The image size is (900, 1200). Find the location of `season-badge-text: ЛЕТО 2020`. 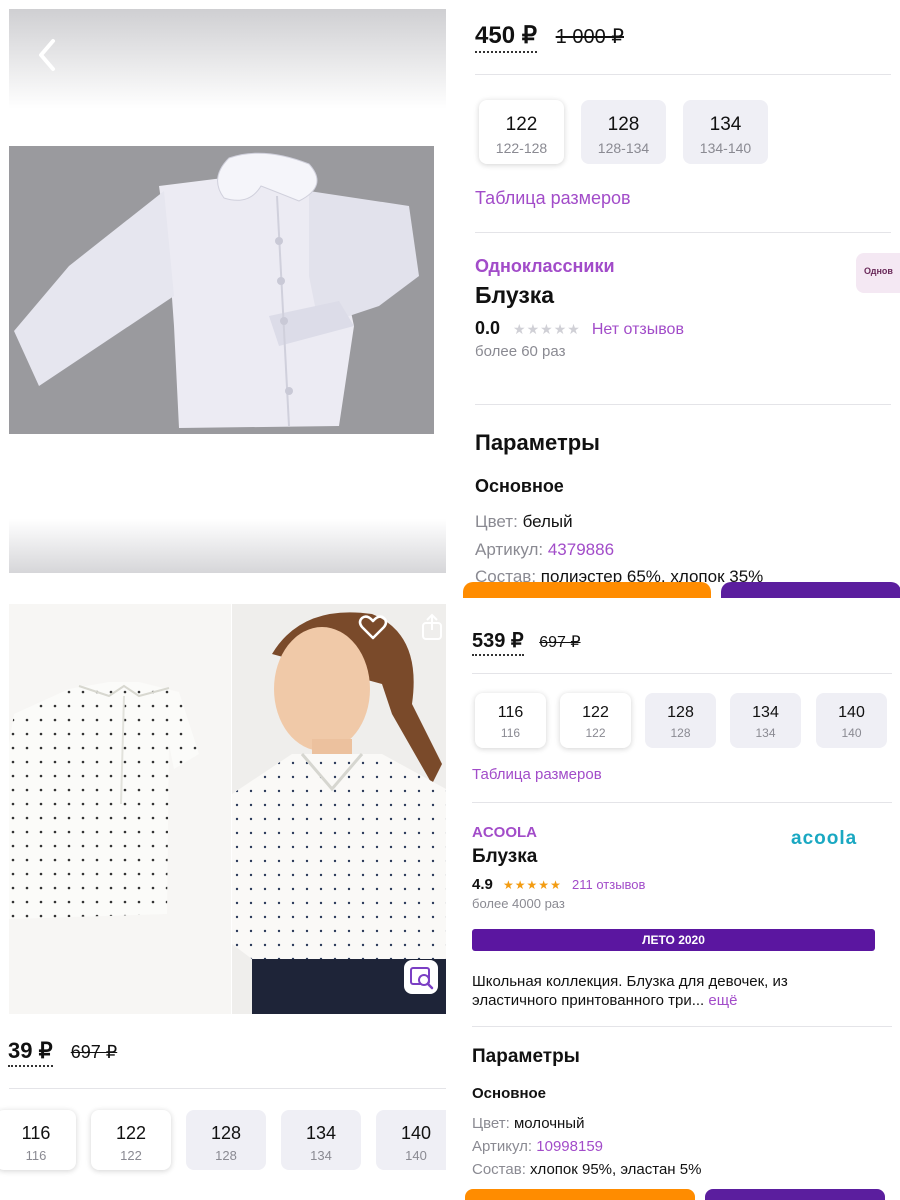

season-badge-text: ЛЕТО 2020 is located at coordinates (673, 940).